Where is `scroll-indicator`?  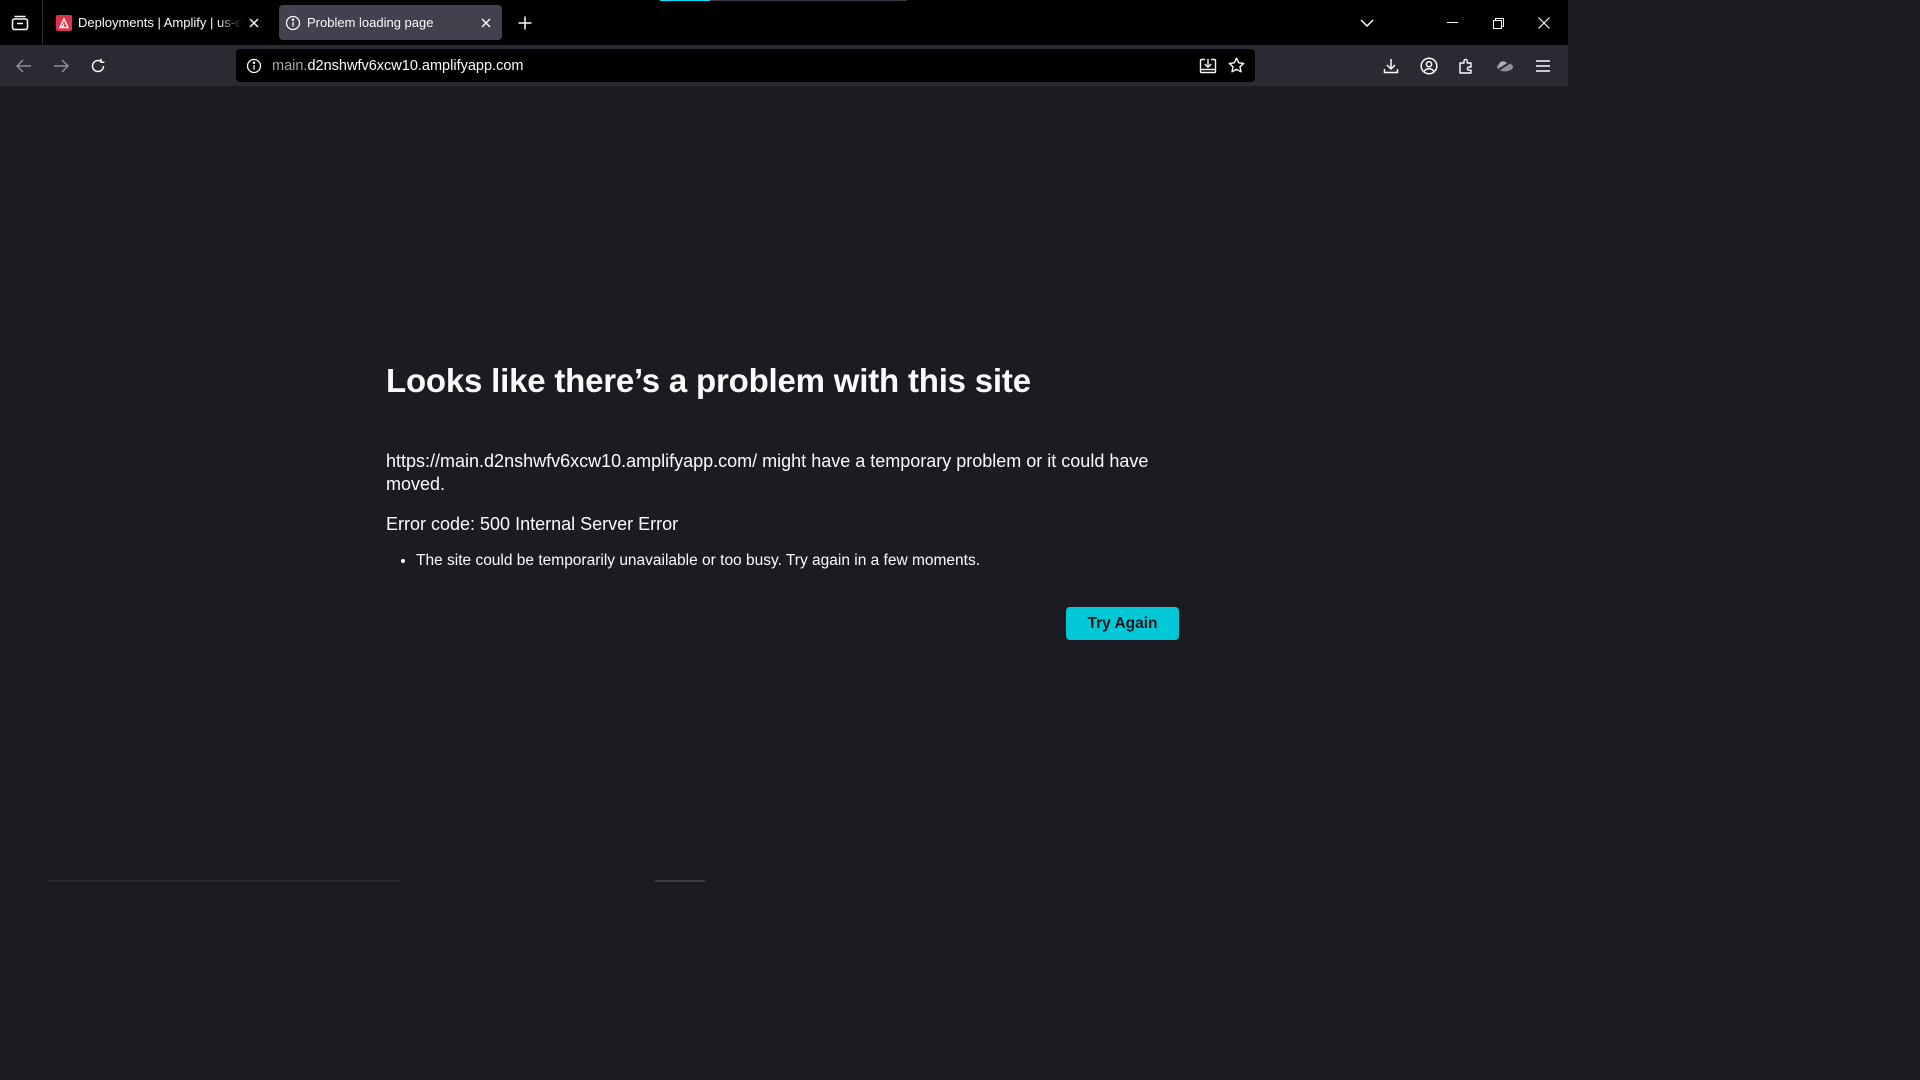 scroll-indicator is located at coordinates (680, 881).